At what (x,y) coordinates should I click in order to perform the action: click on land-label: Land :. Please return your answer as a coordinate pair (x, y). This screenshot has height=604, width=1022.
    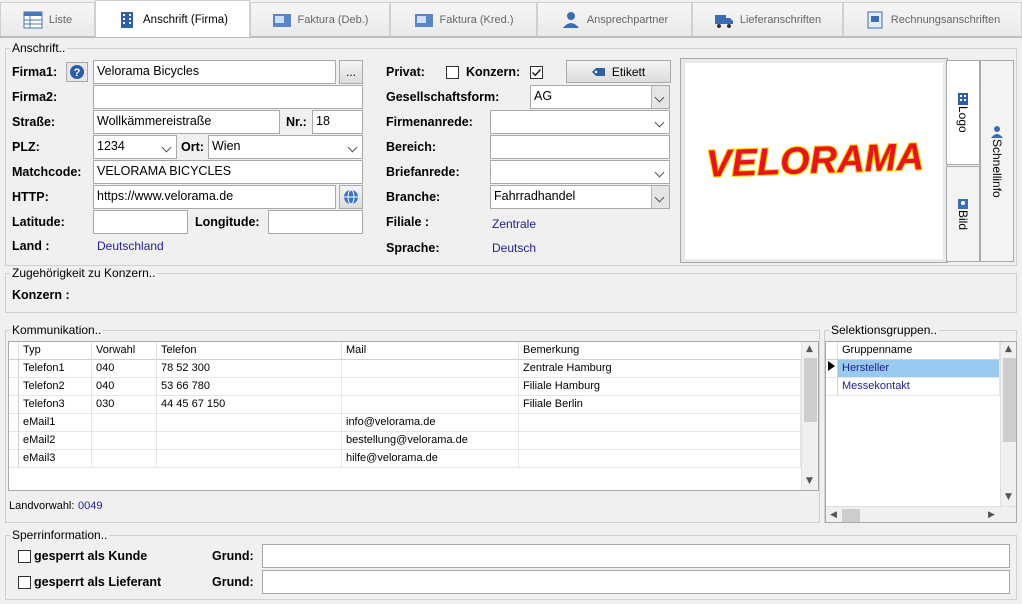
    Looking at the image, I should click on (31, 246).